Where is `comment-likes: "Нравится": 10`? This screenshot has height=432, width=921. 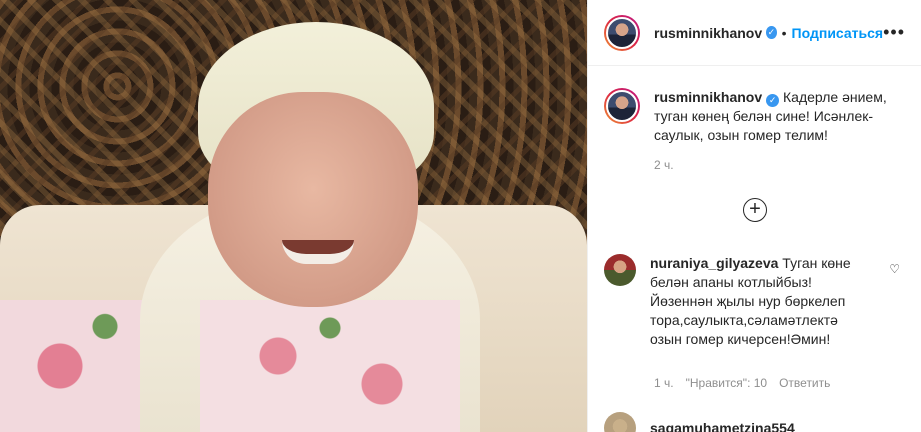 comment-likes: "Нравится": 10 is located at coordinates (727, 383).